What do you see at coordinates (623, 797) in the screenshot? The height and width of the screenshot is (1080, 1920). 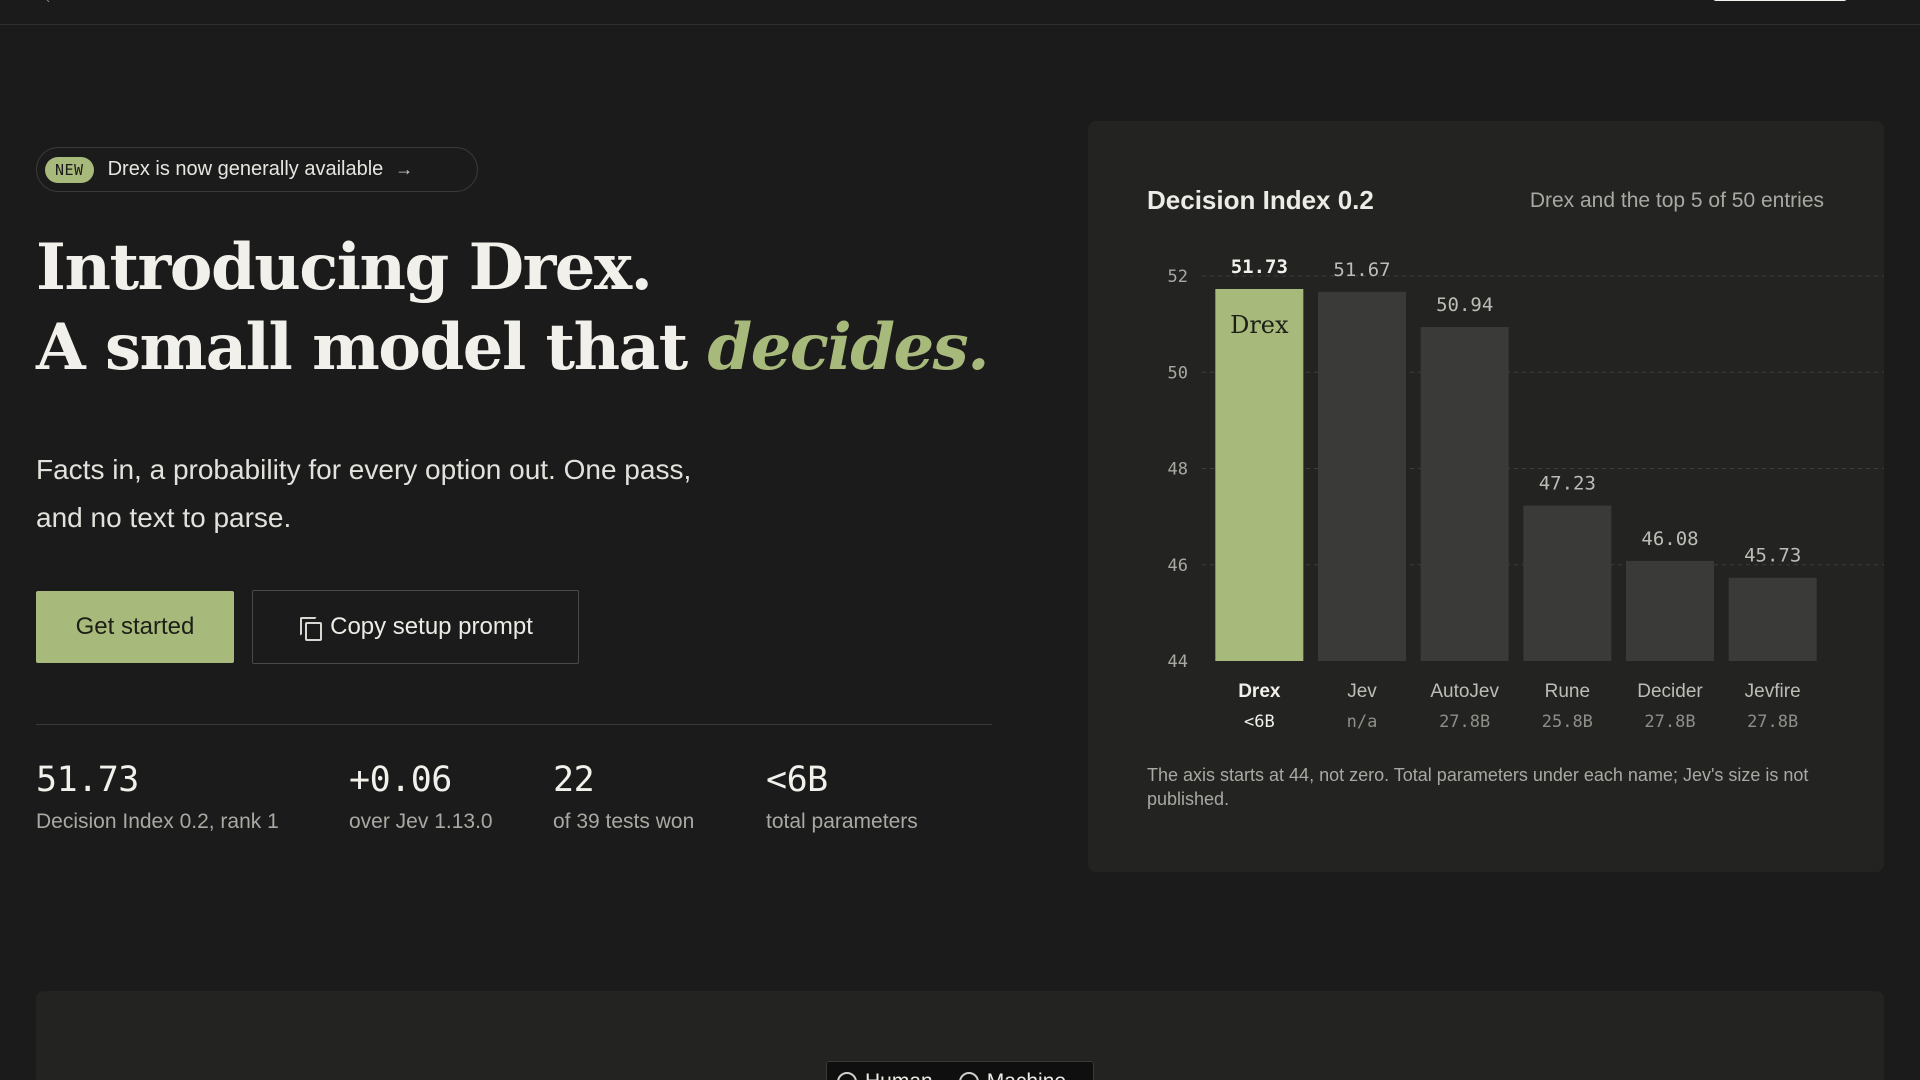 I see `stat-tests-won: 22 of 39 tests won` at bounding box center [623, 797].